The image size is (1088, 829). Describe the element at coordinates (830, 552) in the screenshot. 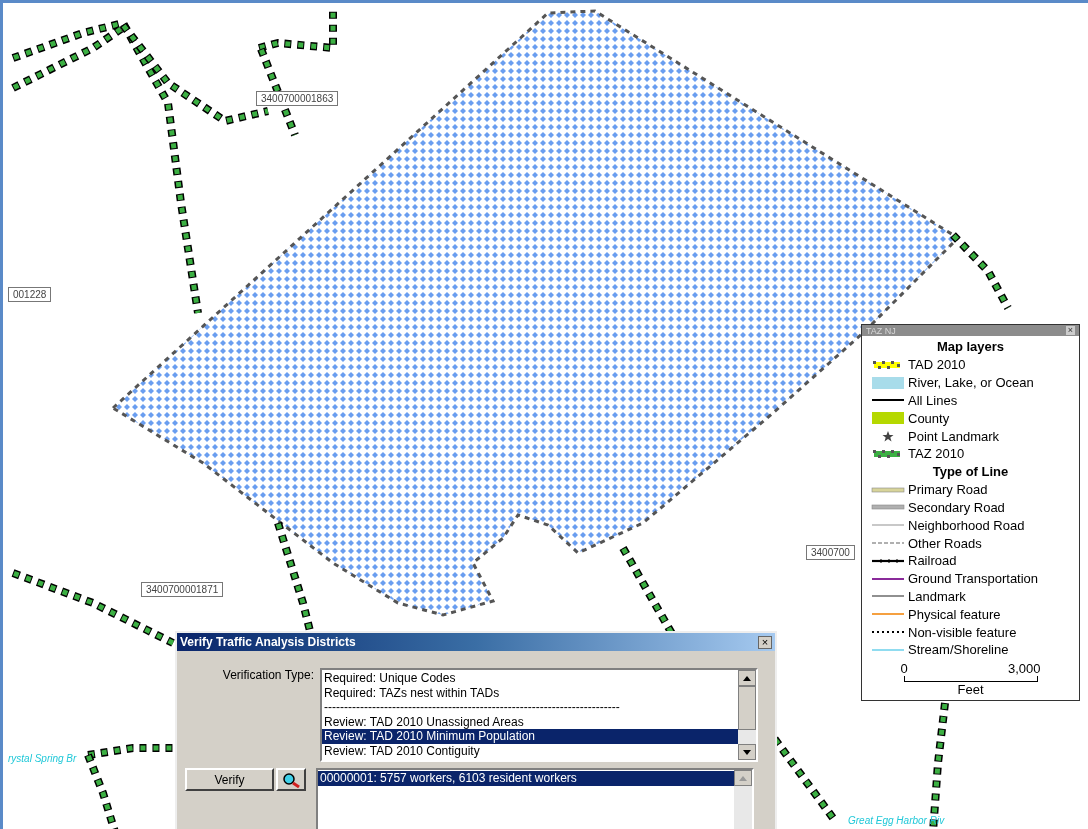

I see `map-label: 3400700` at that location.